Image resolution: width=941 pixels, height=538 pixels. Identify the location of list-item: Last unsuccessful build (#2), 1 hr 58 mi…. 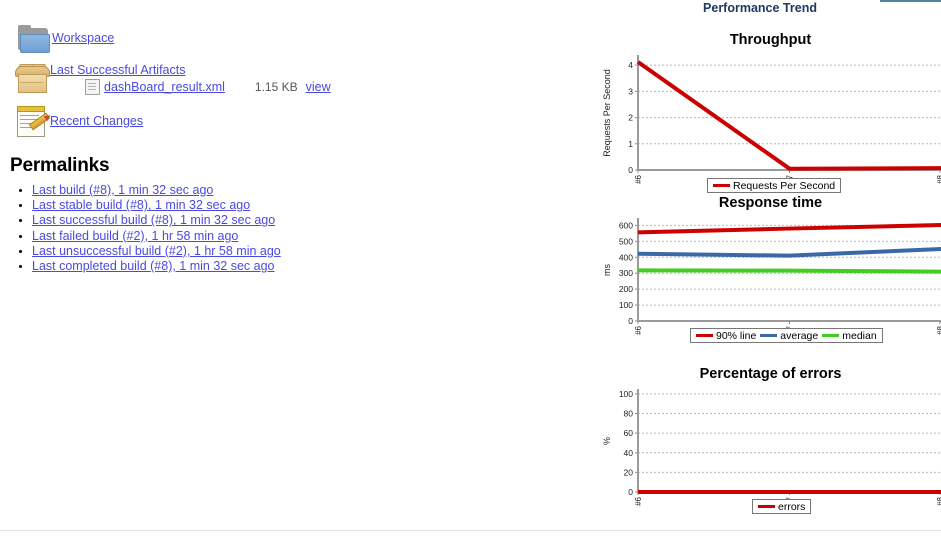
(156, 251).